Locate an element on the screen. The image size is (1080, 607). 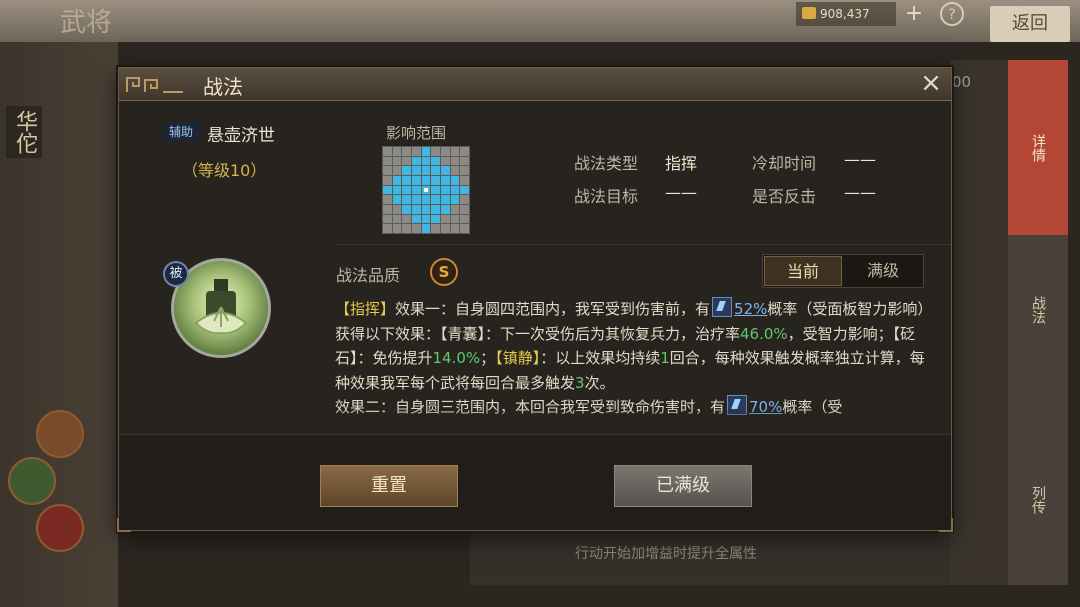
desc-number: 3 is located at coordinates (580, 382).